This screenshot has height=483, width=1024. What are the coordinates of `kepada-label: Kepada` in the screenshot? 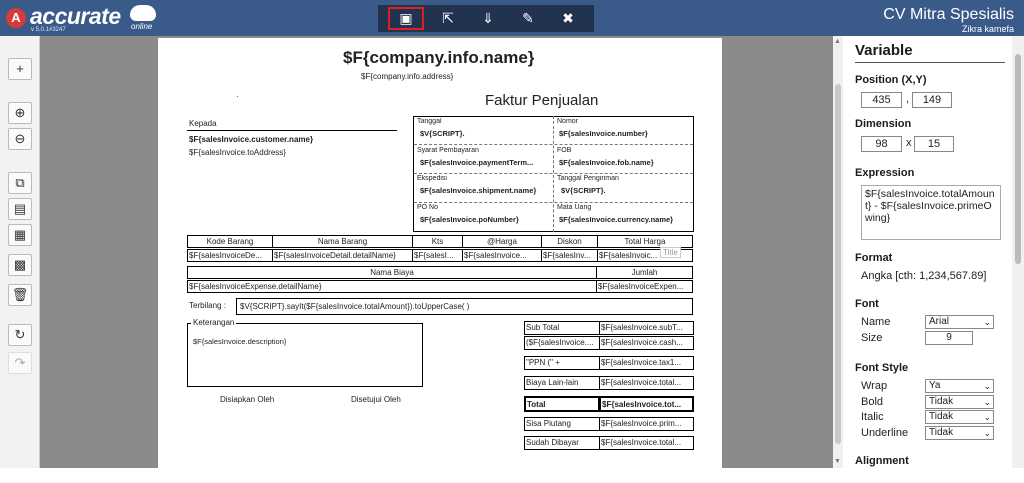 It's located at (203, 123).